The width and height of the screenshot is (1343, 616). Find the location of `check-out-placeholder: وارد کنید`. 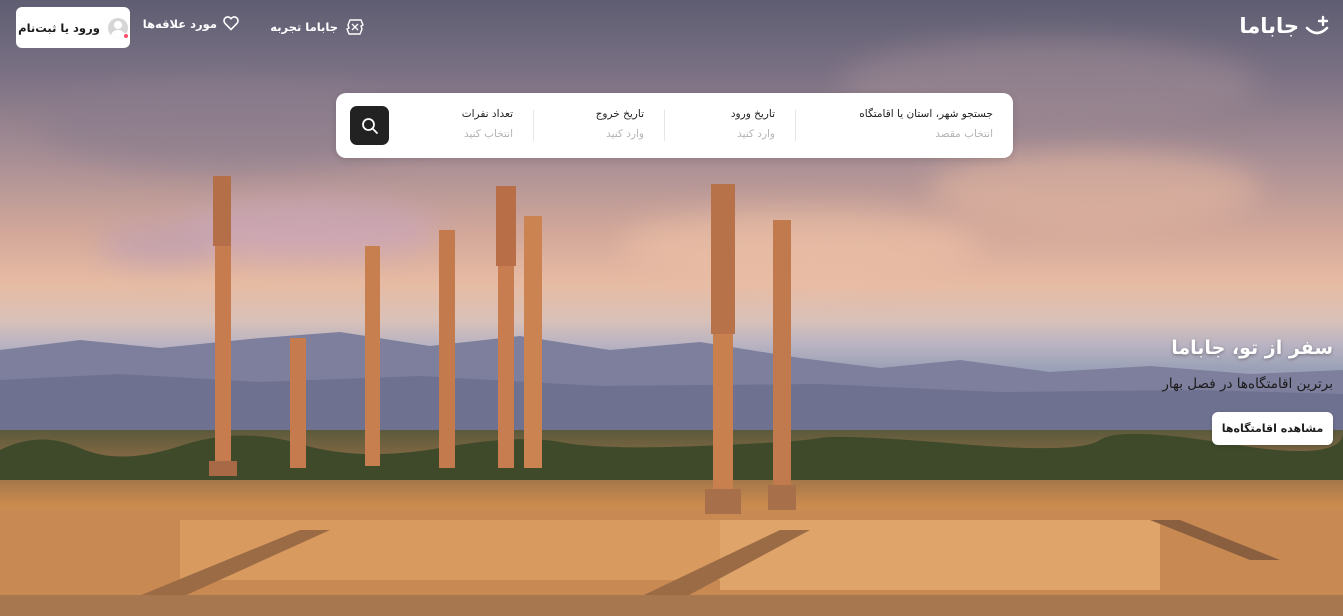

check-out-placeholder: وارد کنید is located at coordinates (625, 134).